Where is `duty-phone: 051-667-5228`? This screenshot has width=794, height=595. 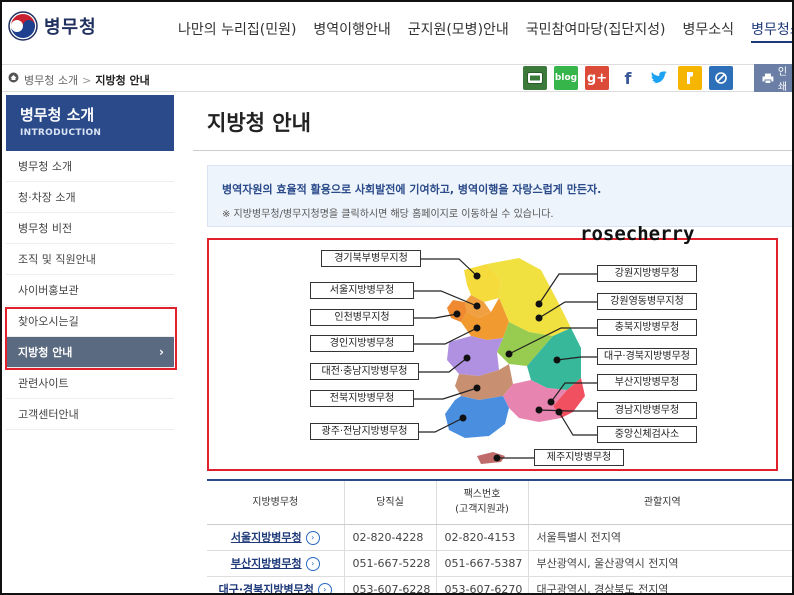
duty-phone: 051-667-5228 is located at coordinates (389, 563).